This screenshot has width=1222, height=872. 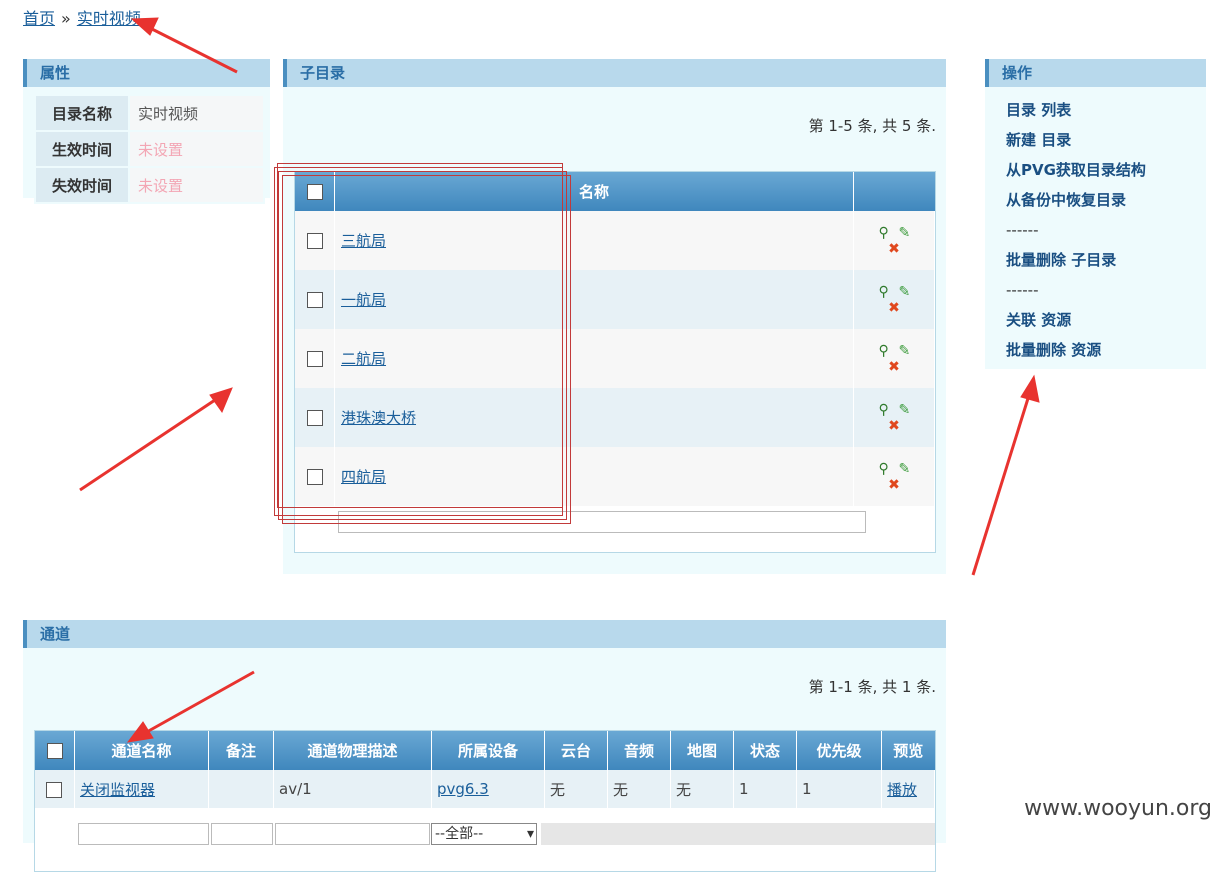 I want to click on name-filter-input, so click(x=602, y=522).